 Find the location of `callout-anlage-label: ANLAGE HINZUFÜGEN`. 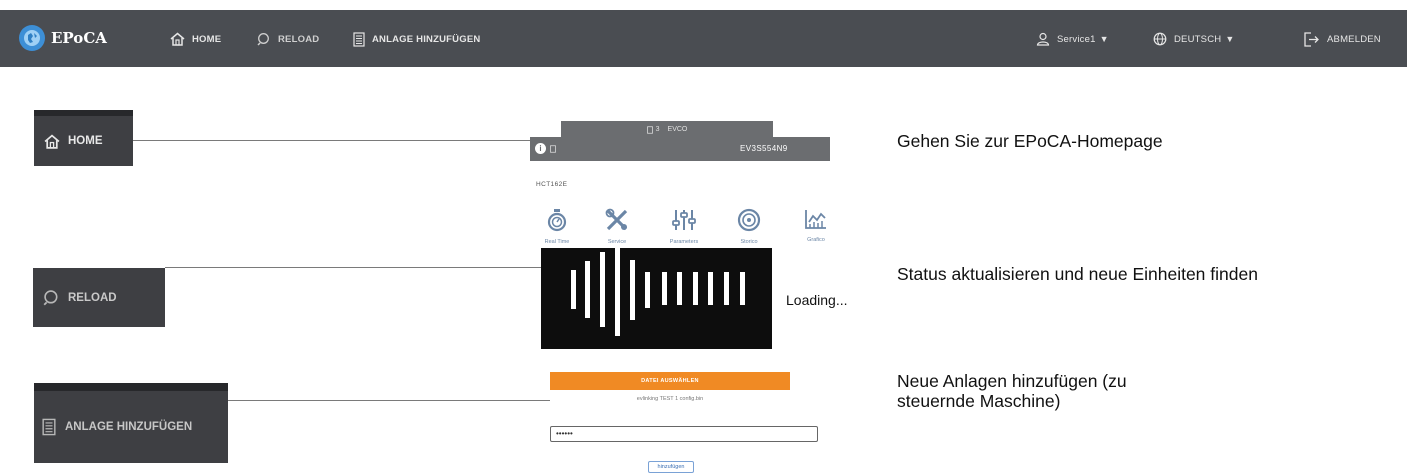

callout-anlage-label: ANLAGE HINZUFÜGEN is located at coordinates (129, 427).